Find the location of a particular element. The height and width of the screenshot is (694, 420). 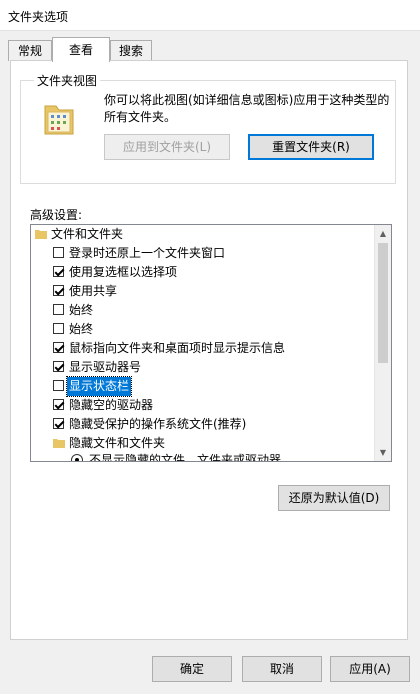

scroll-up-icon: ▲ is located at coordinates (383, 233).